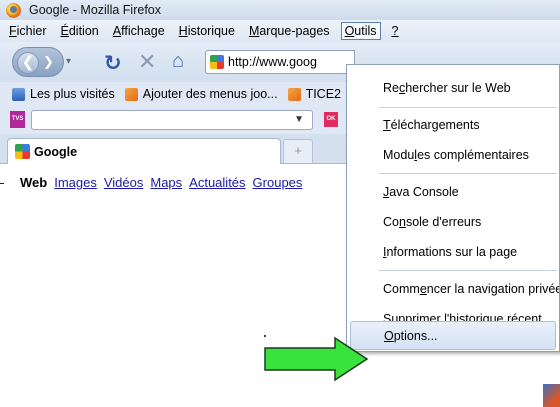 The height and width of the screenshot is (407, 560). Describe the element at coordinates (56, 151) in the screenshot. I see `tab-title: Google` at that location.